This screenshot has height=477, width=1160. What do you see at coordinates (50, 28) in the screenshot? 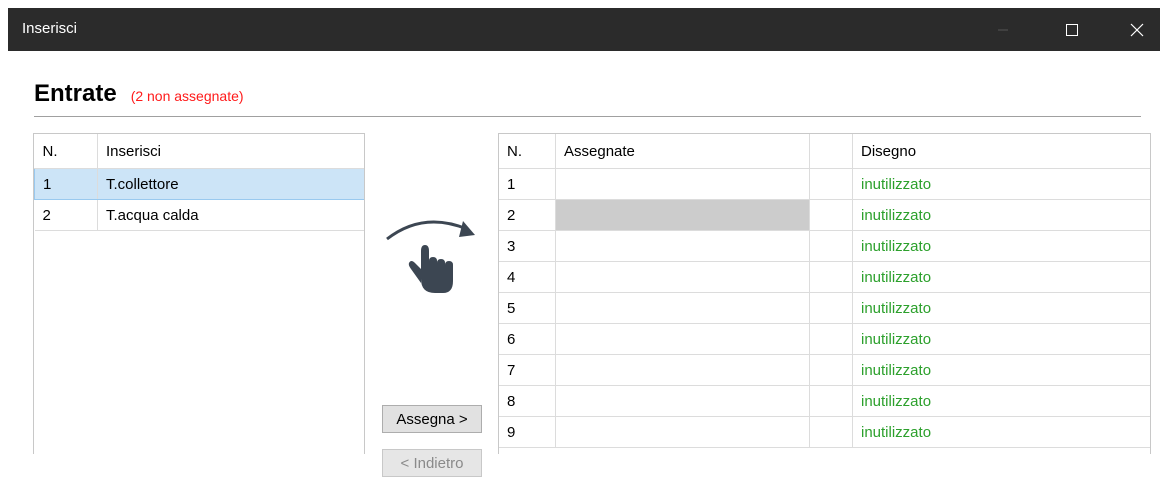
I see `window-title: Inserisci` at bounding box center [50, 28].